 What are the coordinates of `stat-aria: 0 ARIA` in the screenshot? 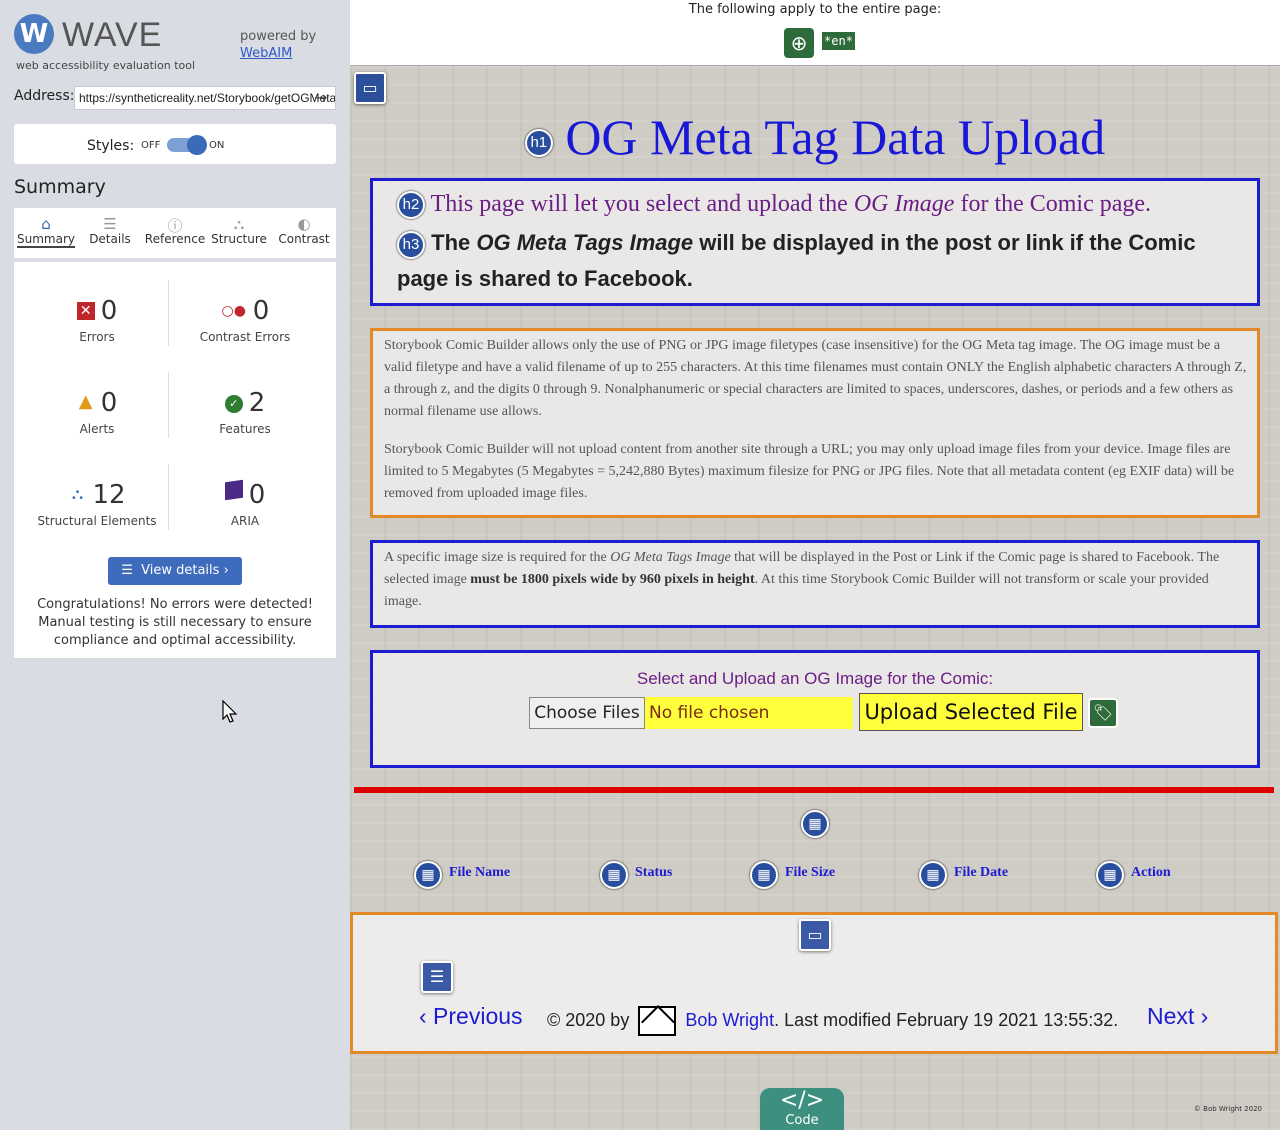 It's located at (245, 503).